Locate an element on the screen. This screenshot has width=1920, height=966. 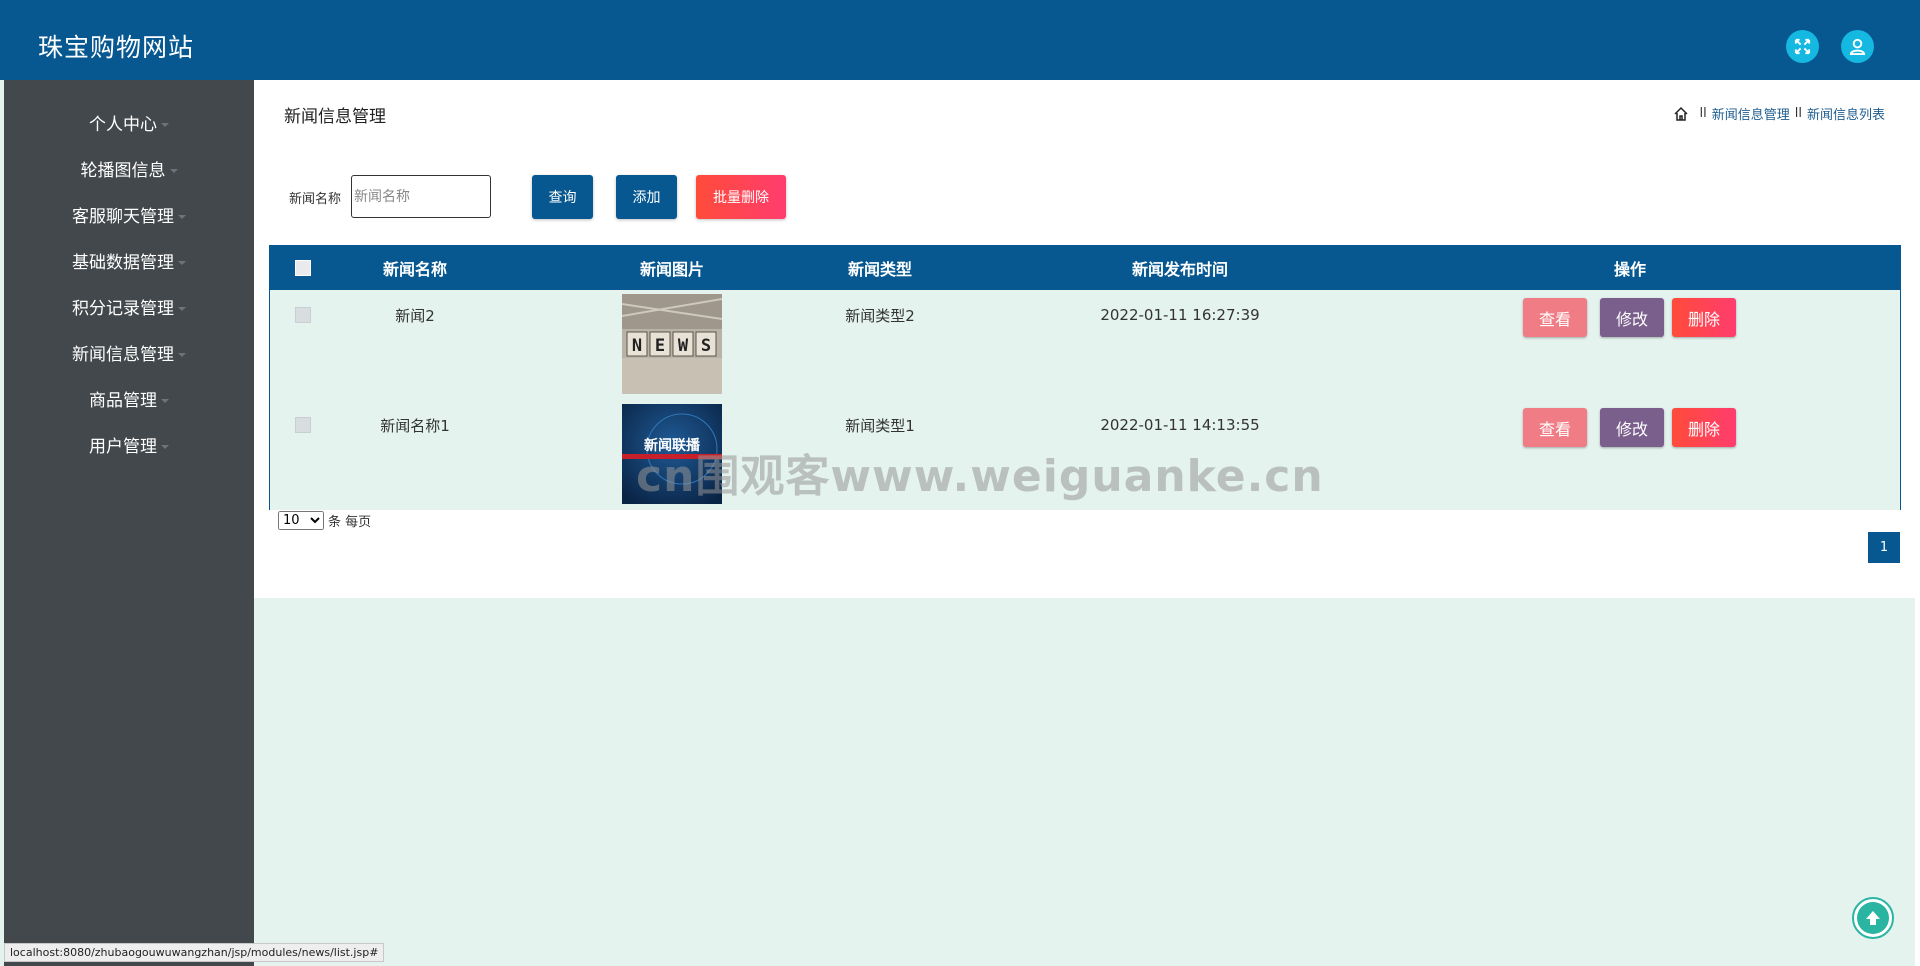
sidebar-item-personal-center: 个人中心 is located at coordinates (129, 122).